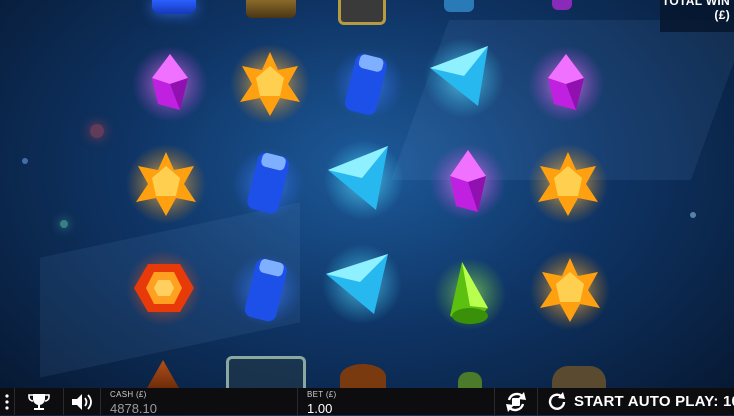 The height and width of the screenshot is (416, 734). Describe the element at coordinates (133, 408) in the screenshot. I see `cash-value: 4878.10` at that location.